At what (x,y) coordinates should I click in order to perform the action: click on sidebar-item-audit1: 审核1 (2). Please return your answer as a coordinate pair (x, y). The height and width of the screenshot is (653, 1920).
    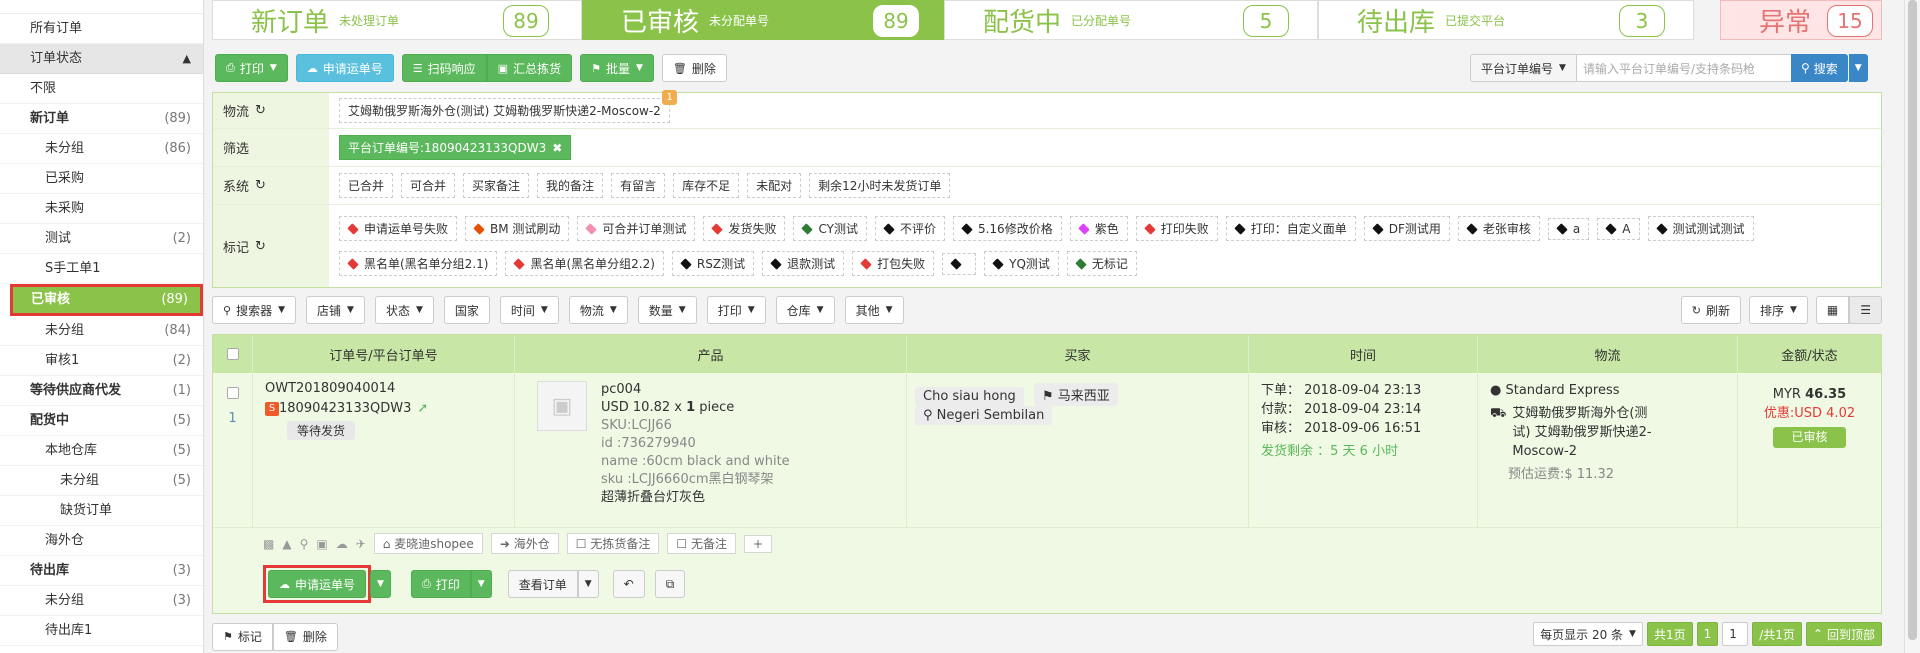
    Looking at the image, I should click on (101, 361).